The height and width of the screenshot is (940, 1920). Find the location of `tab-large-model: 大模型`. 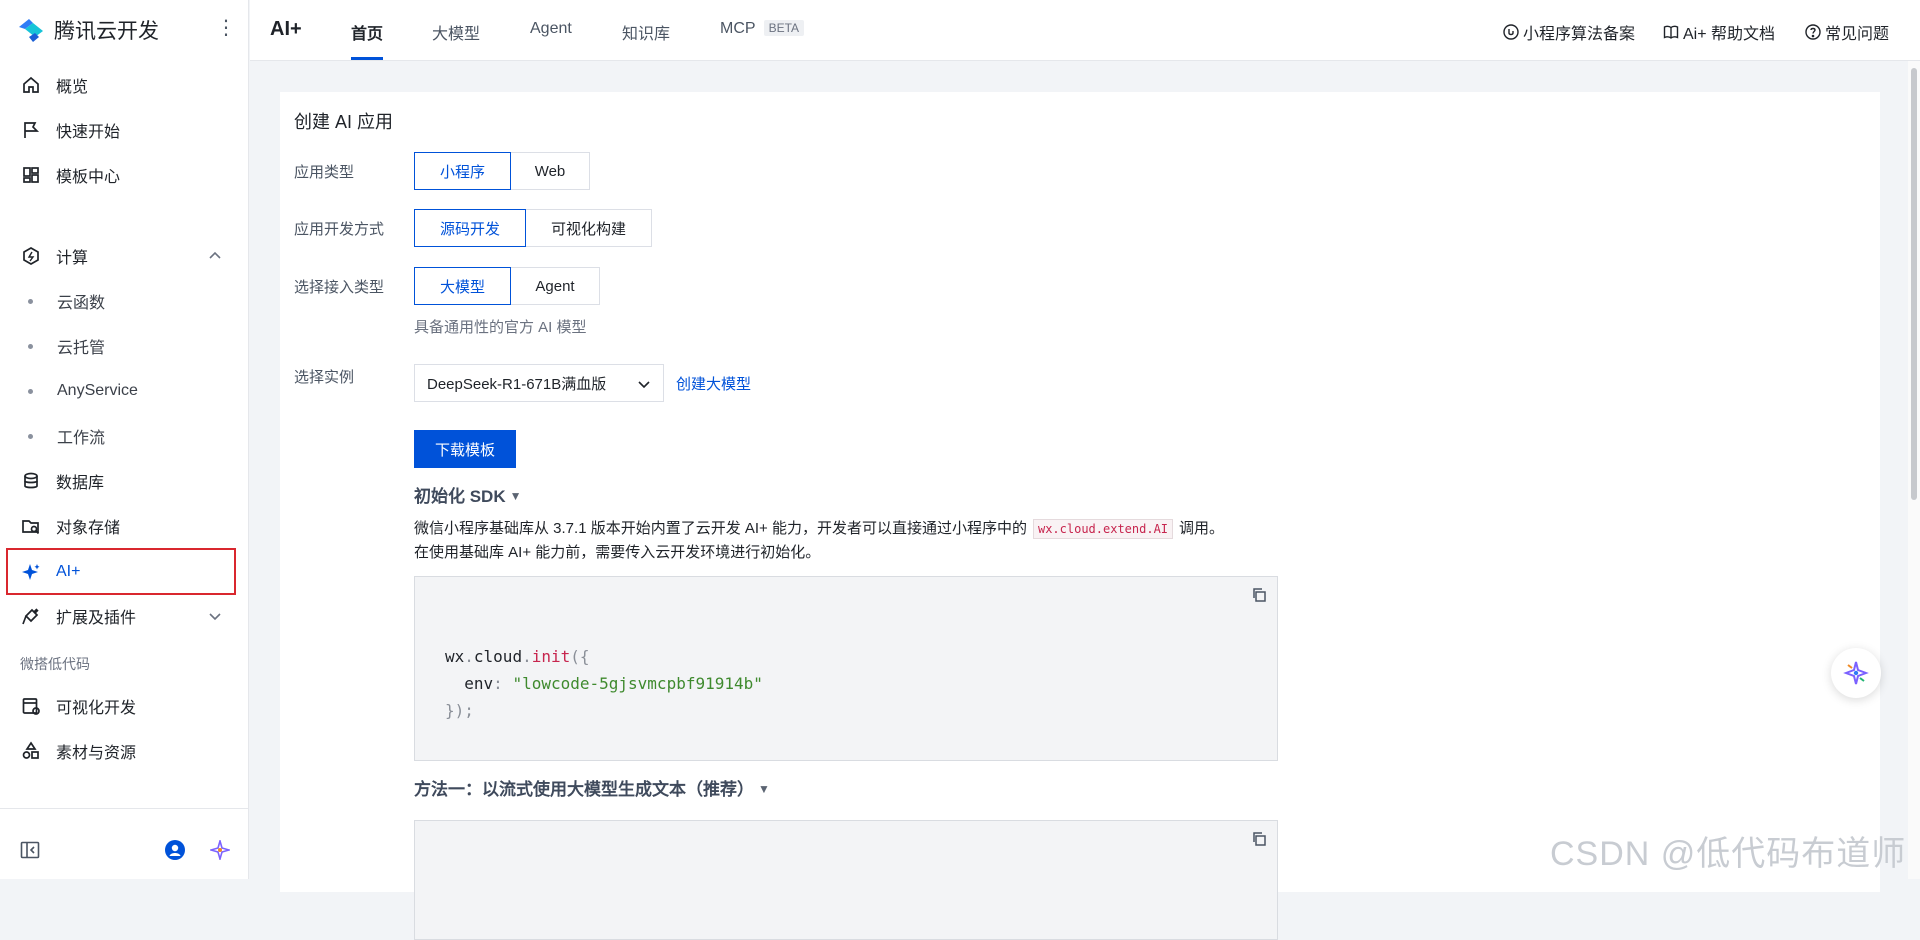

tab-large-model: 大模型 is located at coordinates (456, 32).